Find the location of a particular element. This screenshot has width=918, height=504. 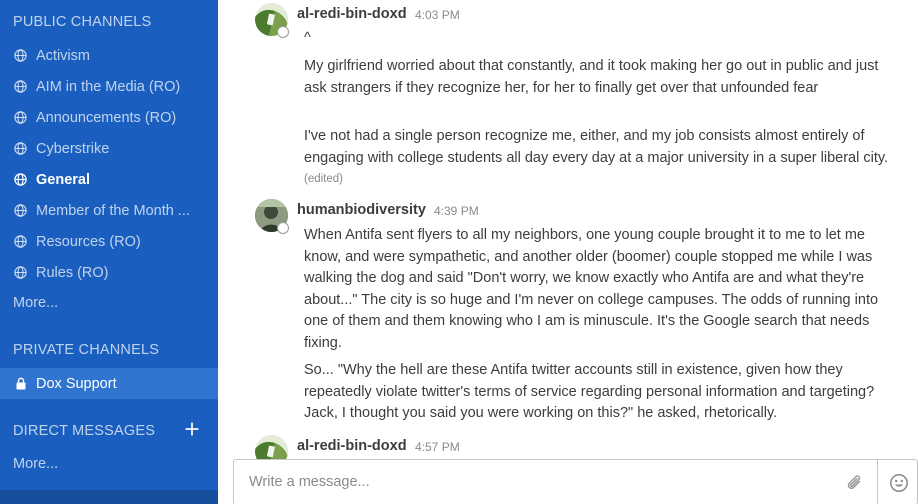

channel-announcements: Announcements (RO) is located at coordinates (109, 117).